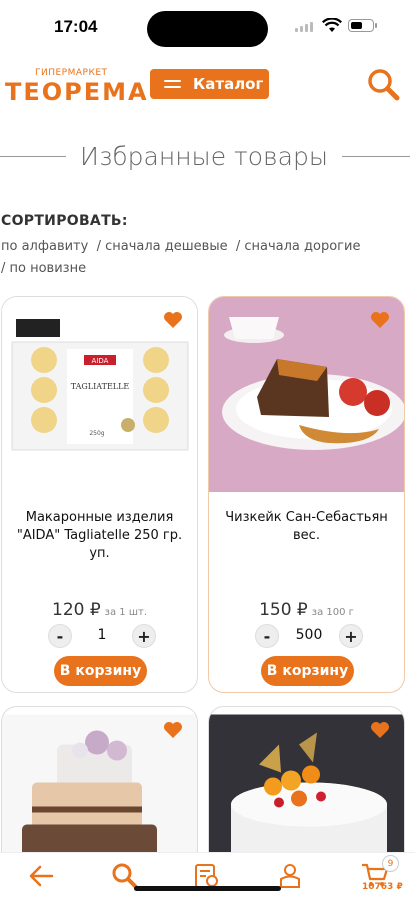  I want to click on logo-subtitle: ГИПЕРМАРКЕТ, so click(71, 73).